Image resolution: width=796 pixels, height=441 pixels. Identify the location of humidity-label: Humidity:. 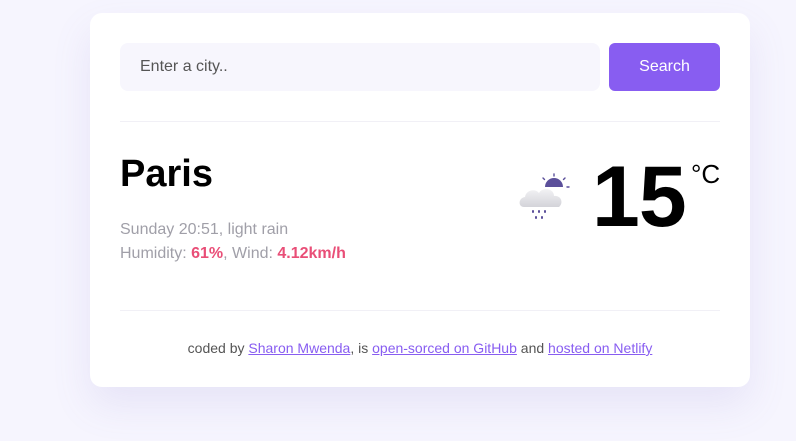
(156, 253).